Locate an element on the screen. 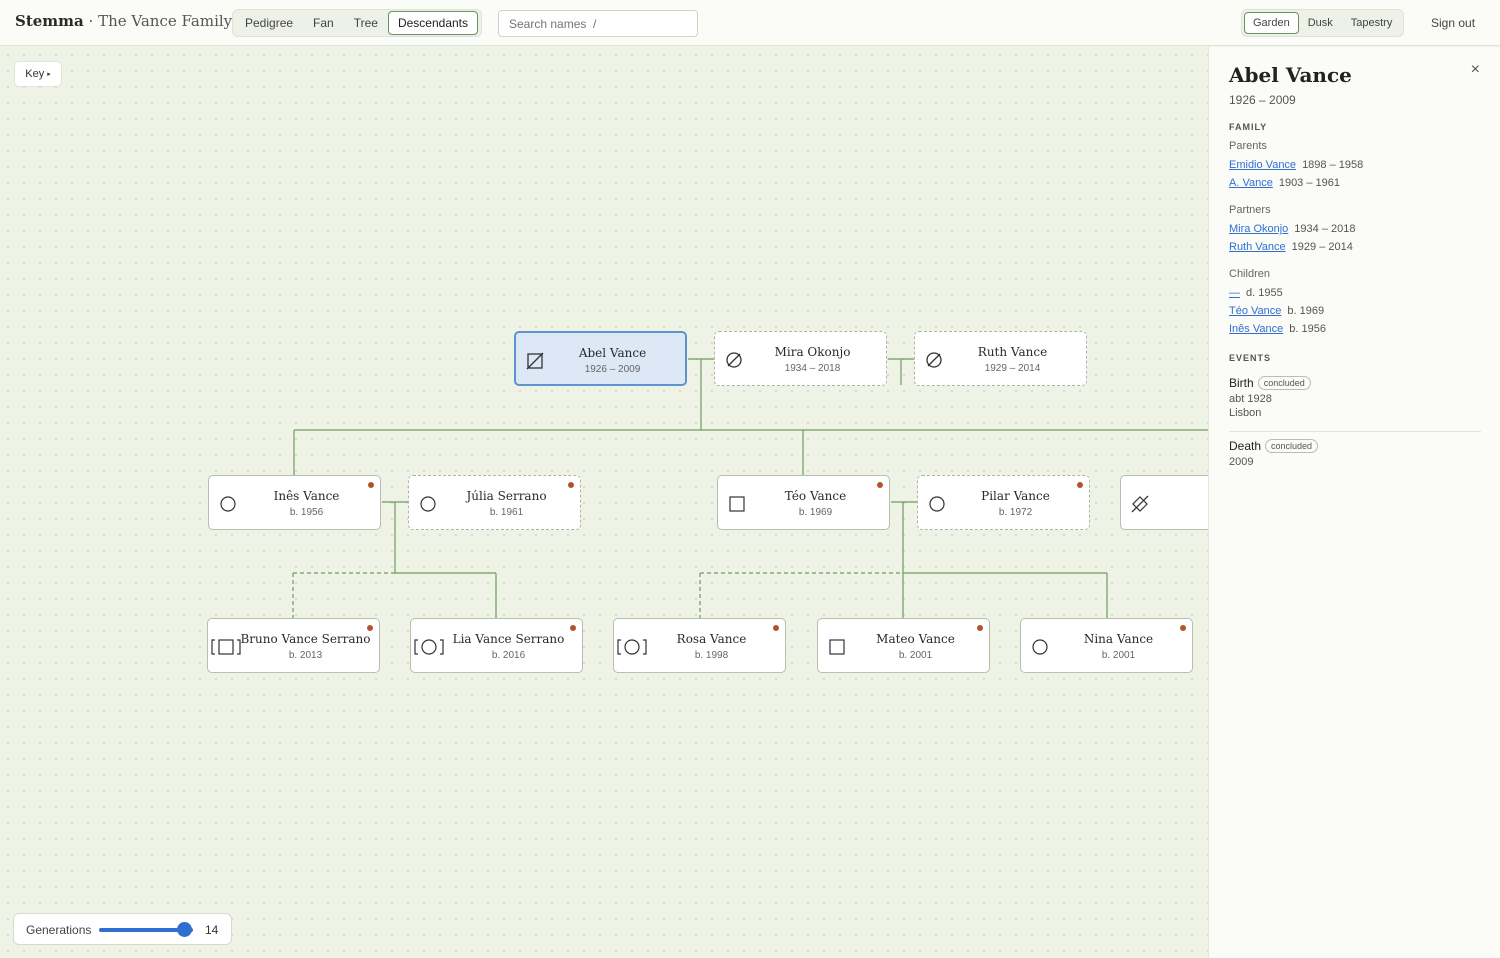  person-name: Mateo Vance is located at coordinates (915, 639).